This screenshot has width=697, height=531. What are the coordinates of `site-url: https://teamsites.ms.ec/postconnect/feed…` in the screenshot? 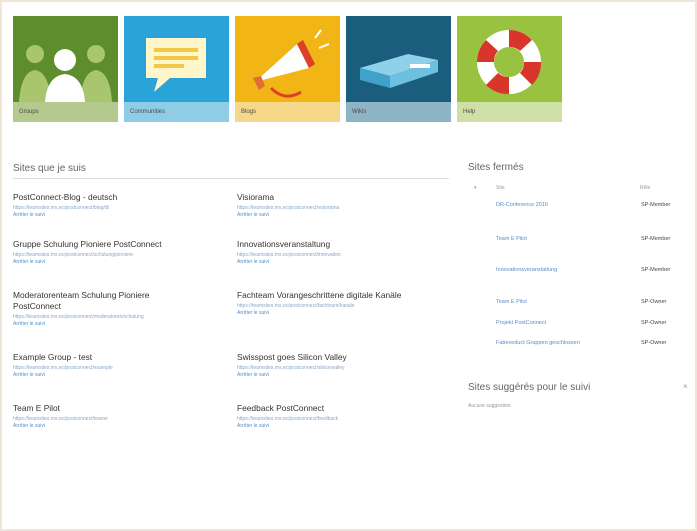 It's located at (288, 419).